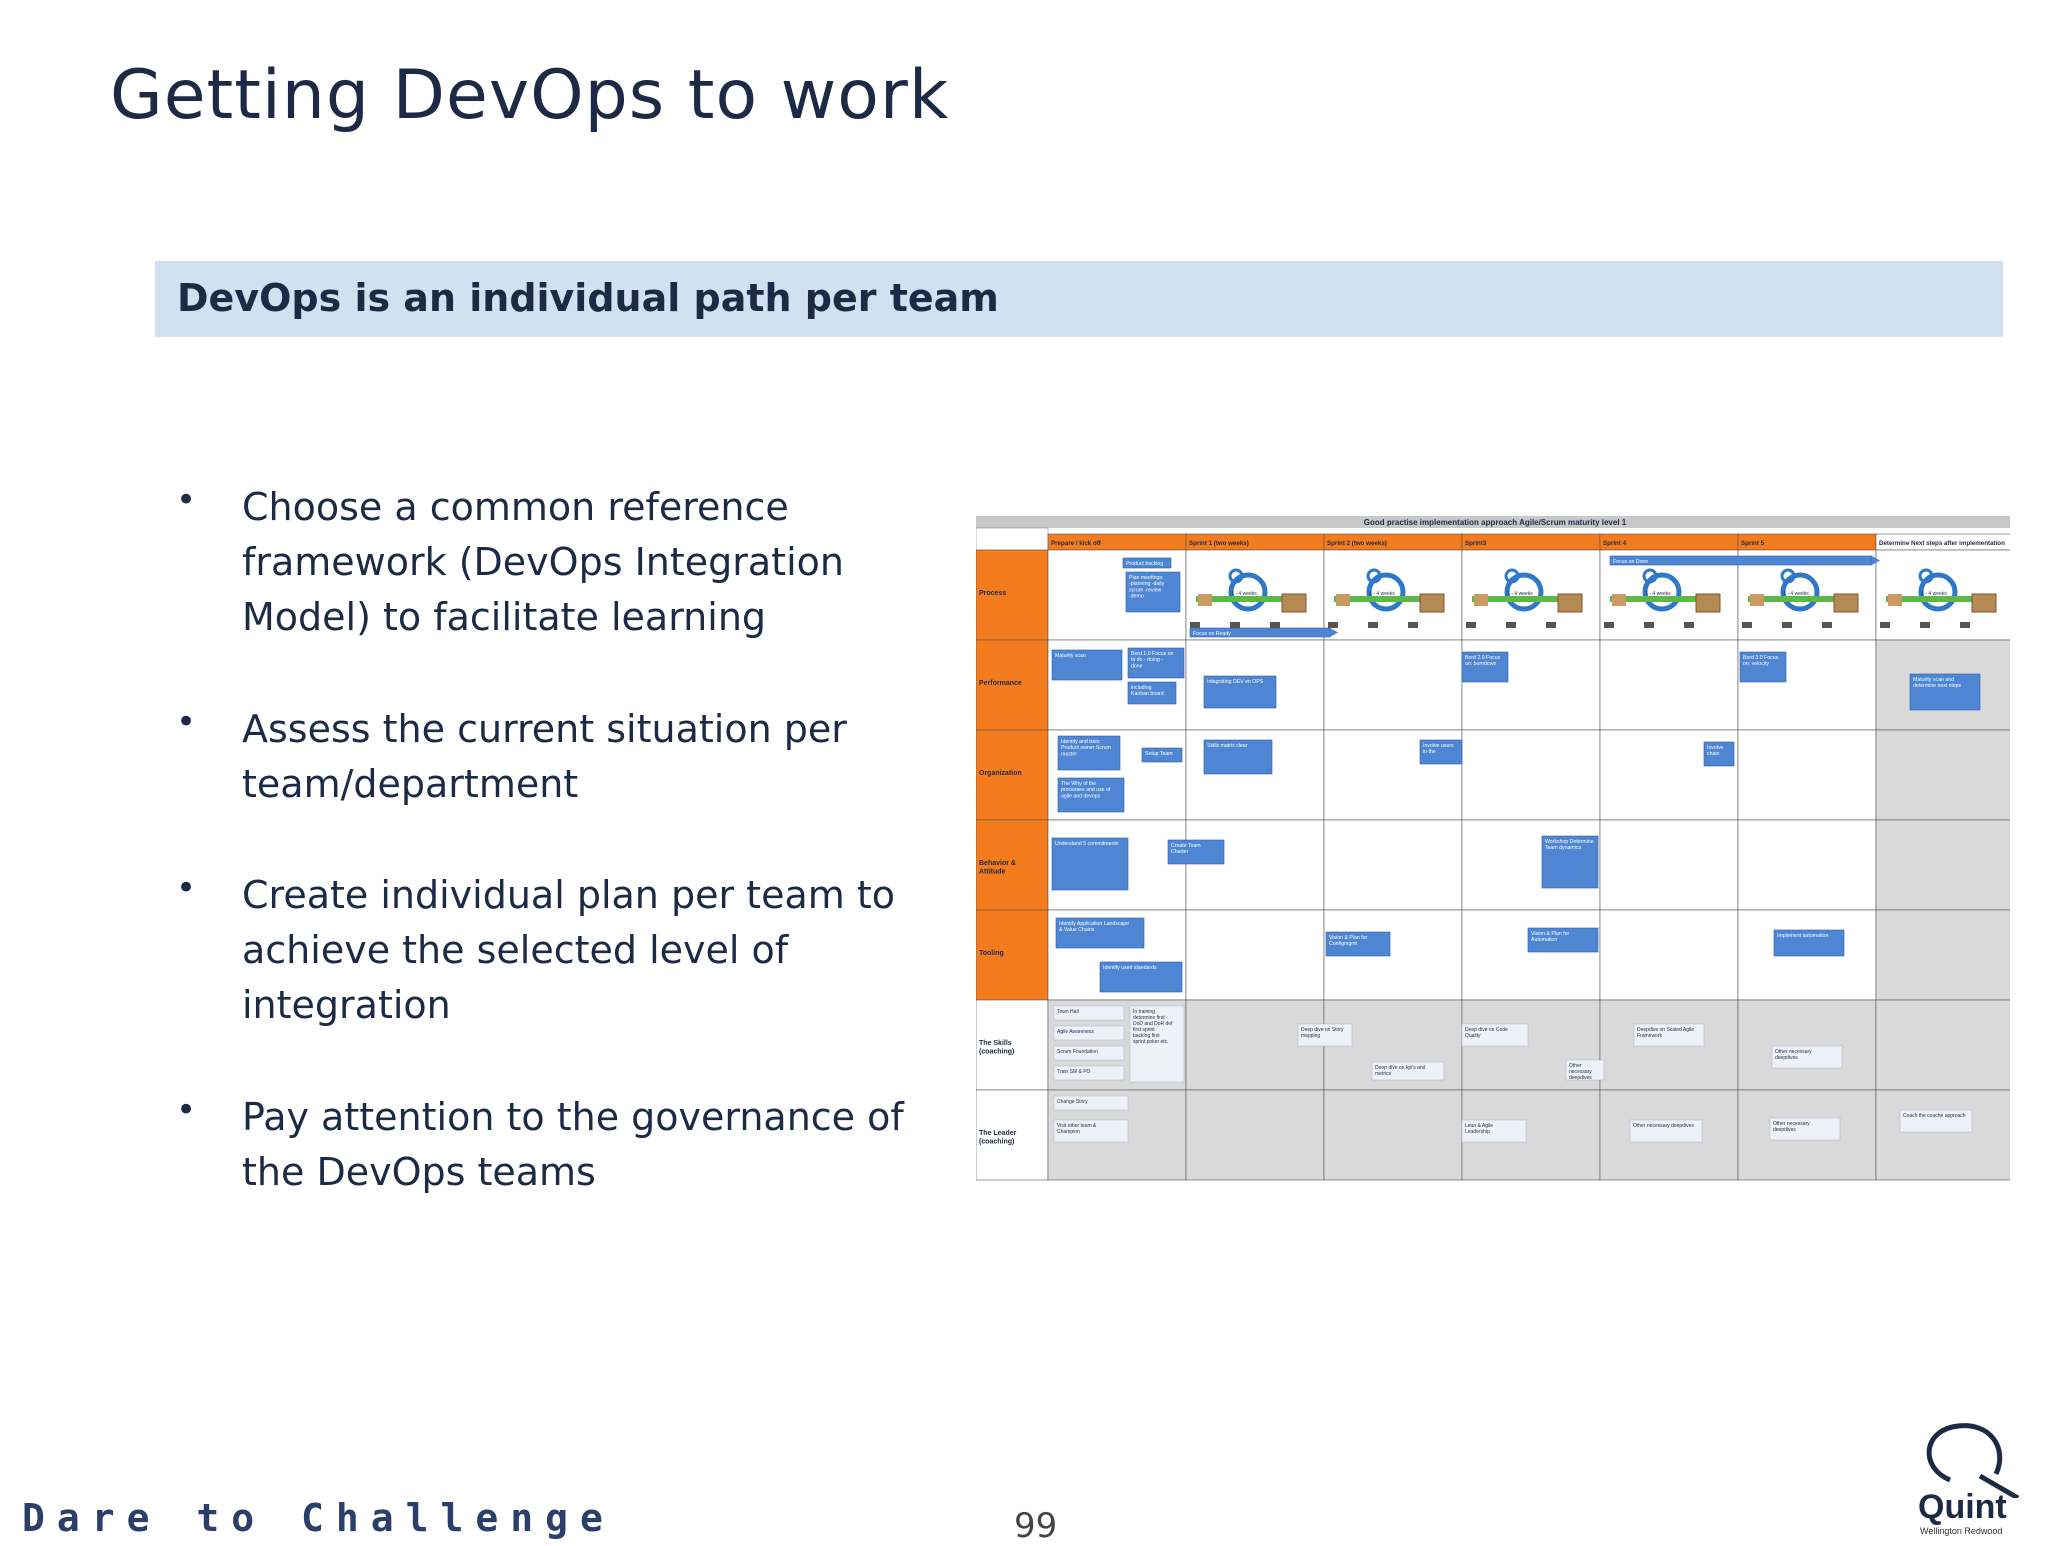 This screenshot has height=1546, width=2048. Describe the element at coordinates (1012, 539) in the screenshot. I see `matrix-corner-cell` at that location.